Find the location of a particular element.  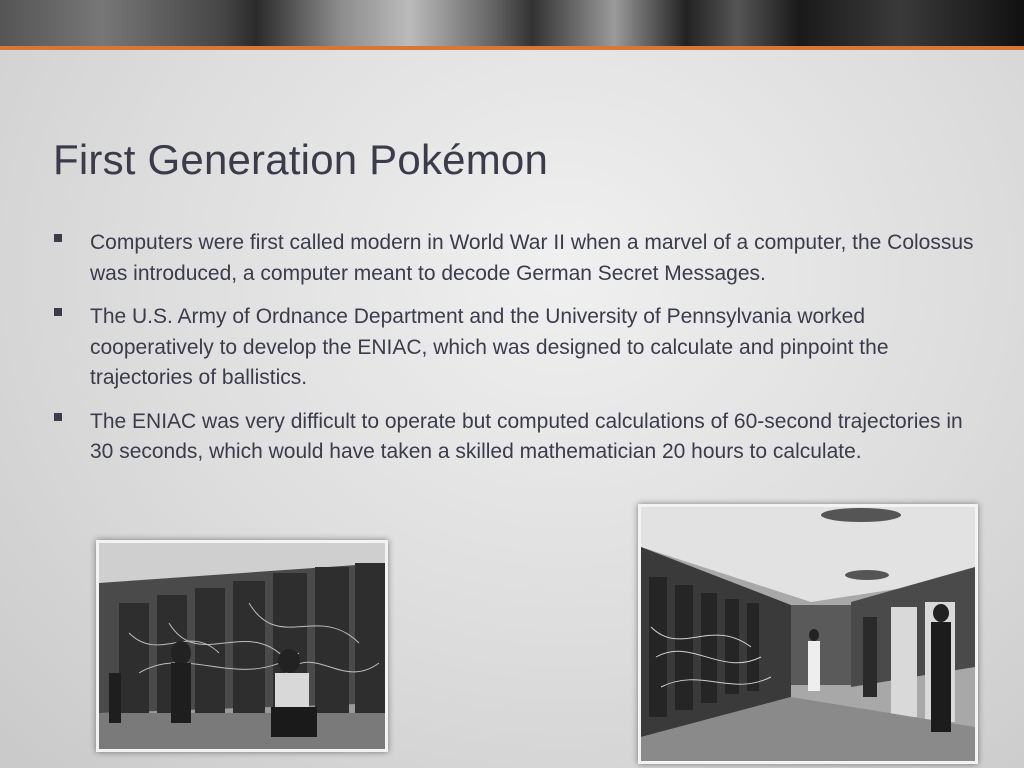

header-banner-image is located at coordinates (512, 23).